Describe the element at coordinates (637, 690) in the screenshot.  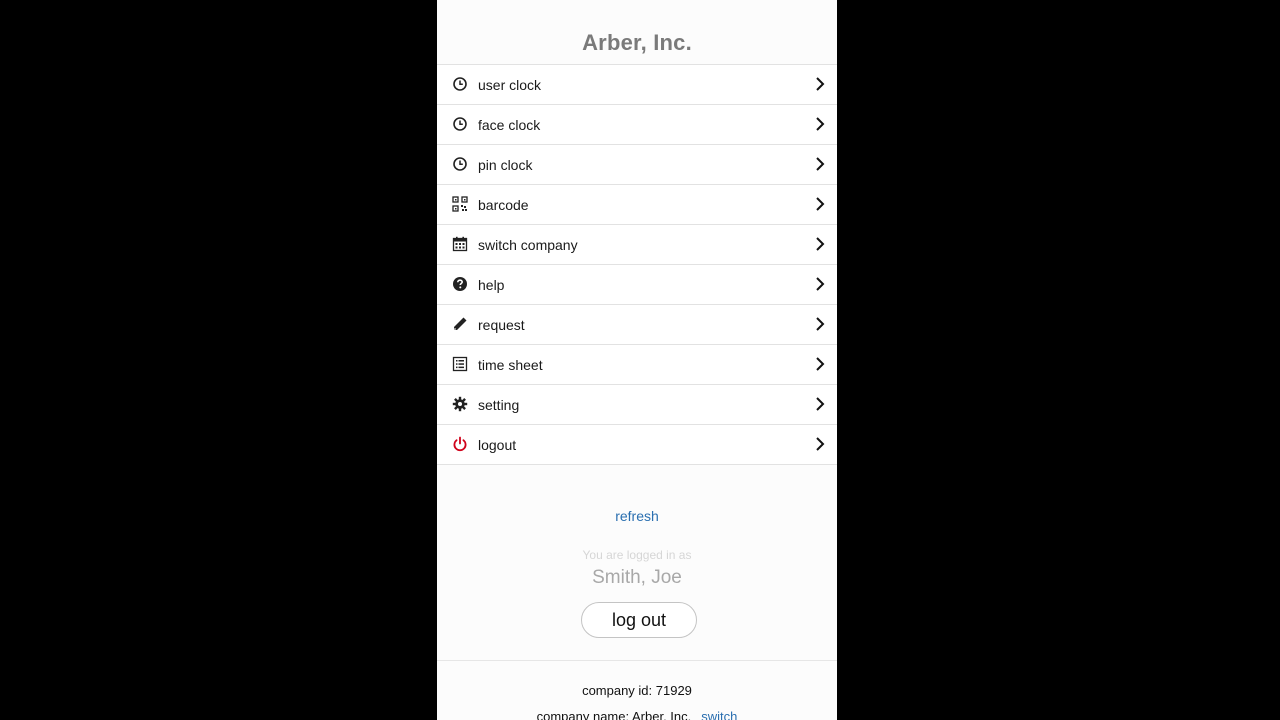
I see `company-id: company id: 71929` at that location.